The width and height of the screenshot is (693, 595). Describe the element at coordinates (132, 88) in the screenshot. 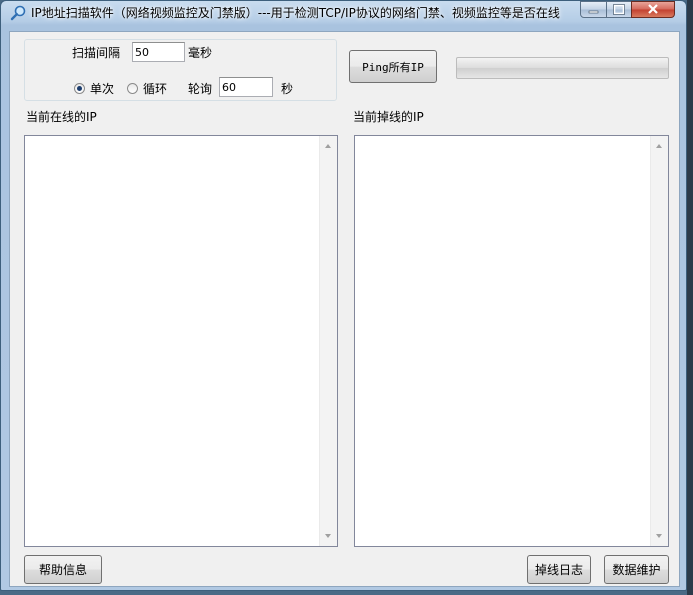

I see `mode-loop-radio` at that location.